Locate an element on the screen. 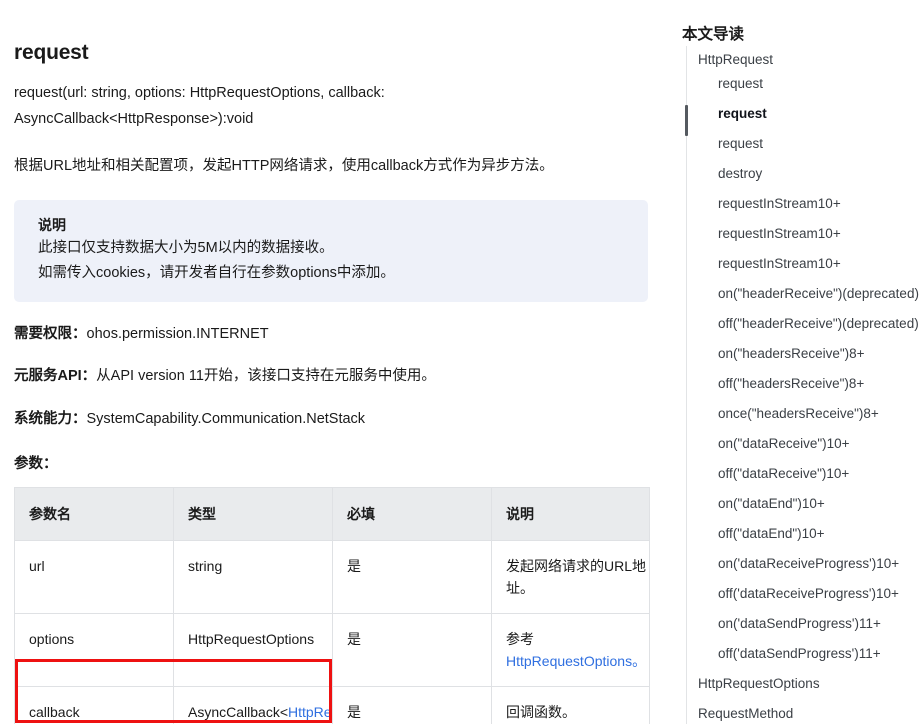 The height and width of the screenshot is (724, 923). type-text: HttpRequestOptions is located at coordinates (251, 639).